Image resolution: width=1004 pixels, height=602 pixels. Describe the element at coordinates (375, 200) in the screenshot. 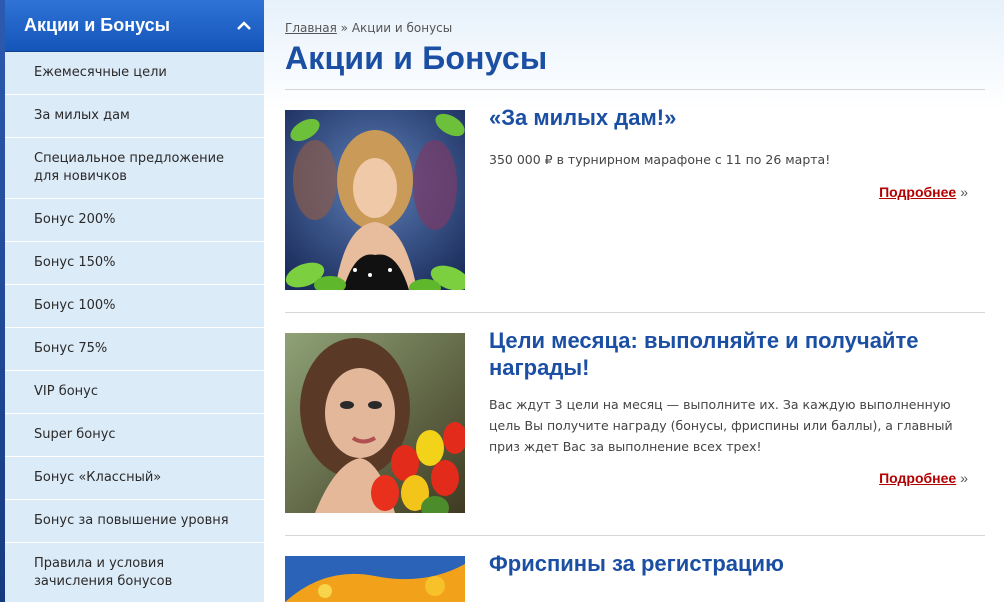

I see `promo-image-ladies` at that location.